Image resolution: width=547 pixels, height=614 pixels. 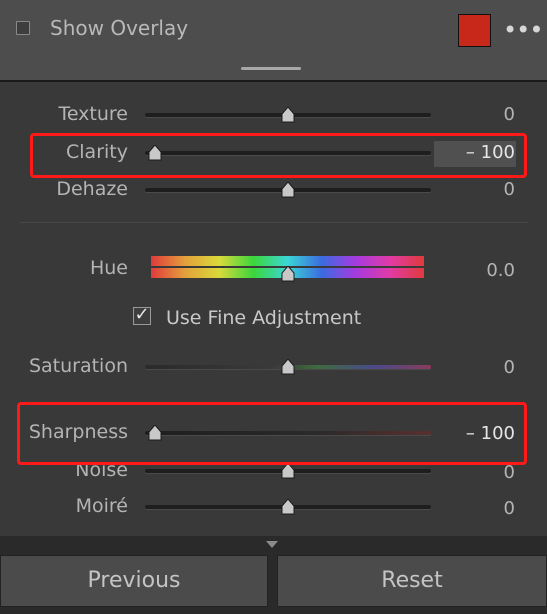 I want to click on fine-adjustment-label: Use Fine Adjustment, so click(x=264, y=318).